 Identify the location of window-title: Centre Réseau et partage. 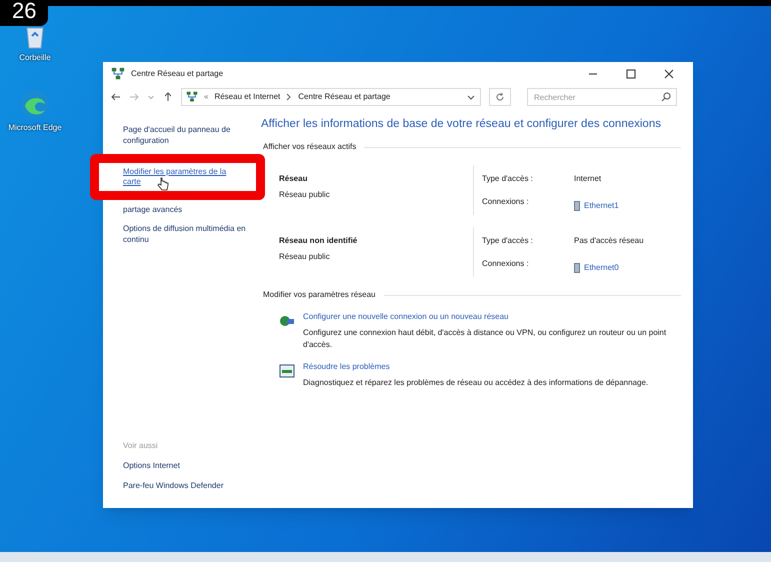
(177, 74).